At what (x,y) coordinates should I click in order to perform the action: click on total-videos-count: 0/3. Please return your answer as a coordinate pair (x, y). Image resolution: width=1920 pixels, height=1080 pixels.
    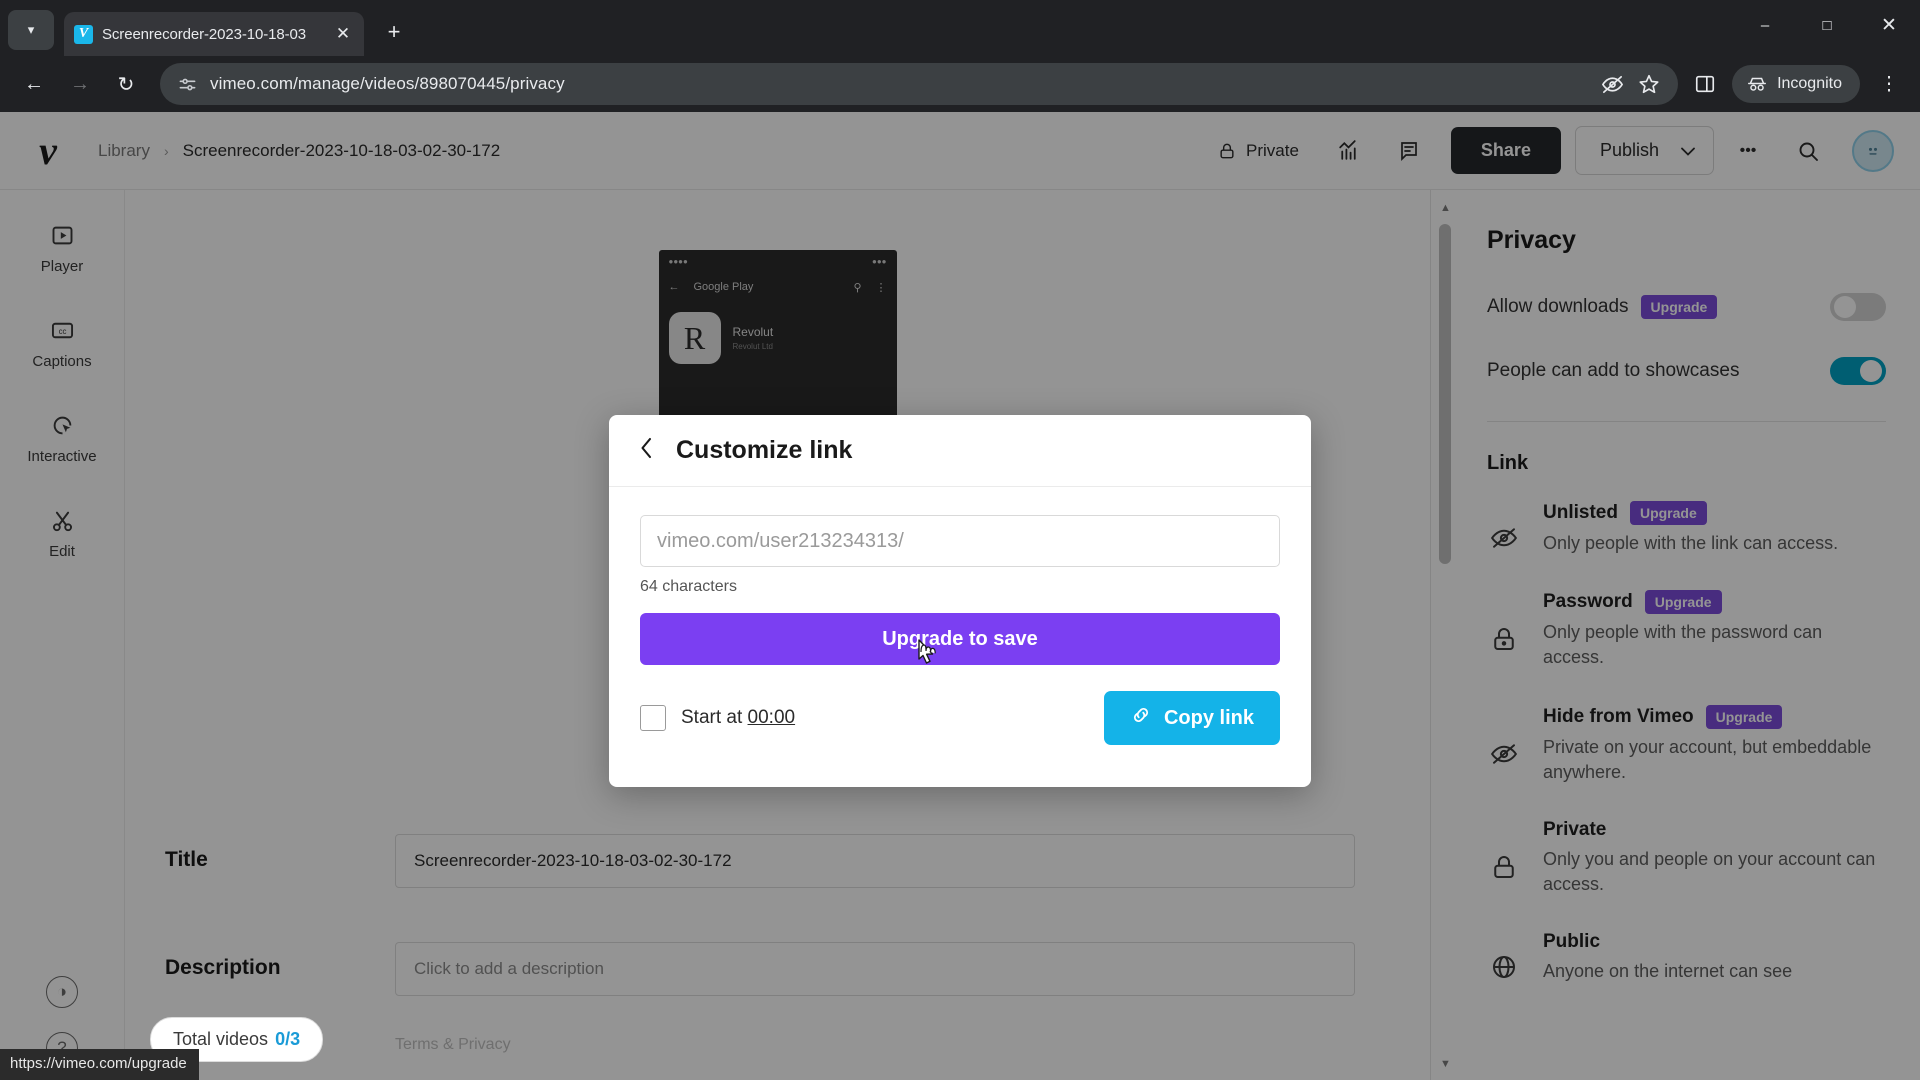
    Looking at the image, I should click on (288, 1039).